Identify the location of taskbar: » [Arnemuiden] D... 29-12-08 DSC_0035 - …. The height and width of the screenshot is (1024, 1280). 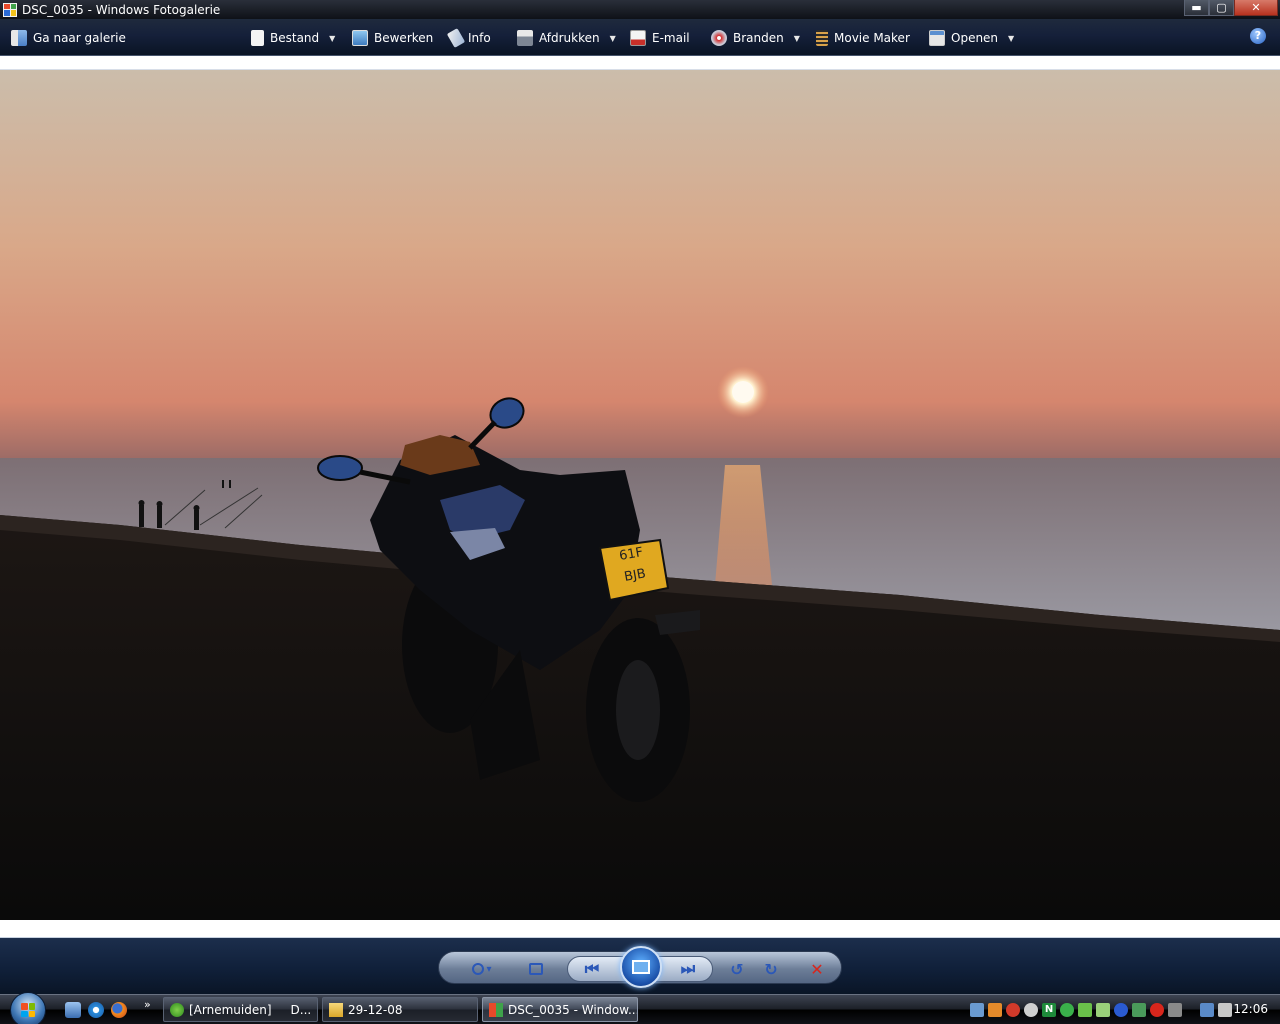
(640, 1008).